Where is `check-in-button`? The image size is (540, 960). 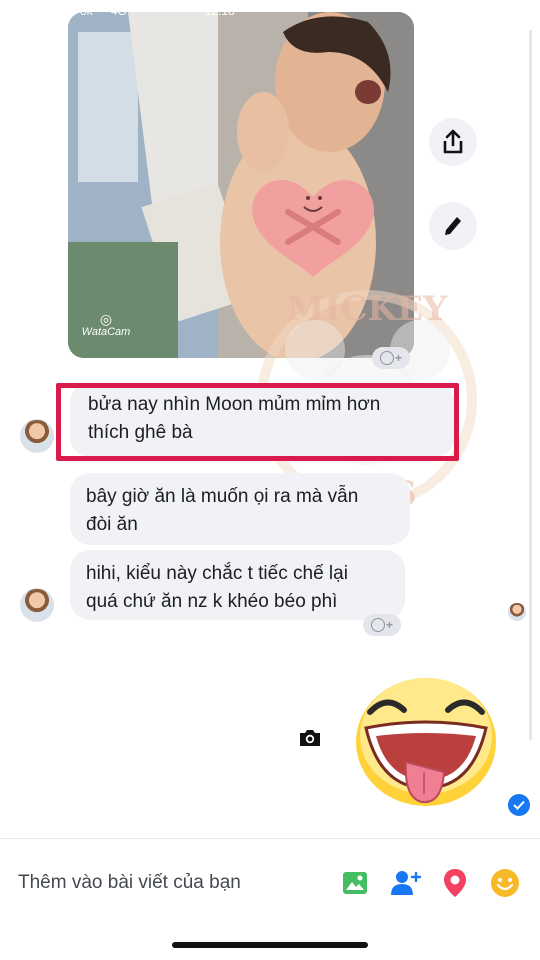
check-in-button is located at coordinates (455, 883).